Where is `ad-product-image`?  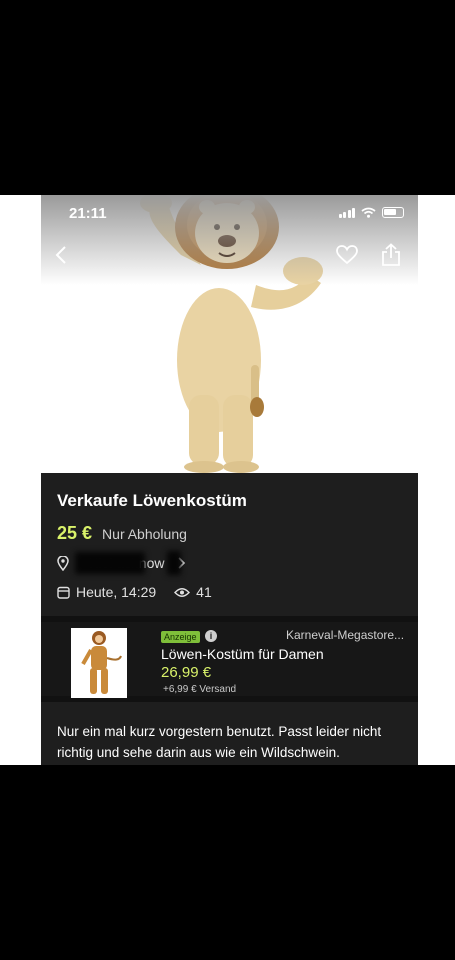 ad-product-image is located at coordinates (99, 663).